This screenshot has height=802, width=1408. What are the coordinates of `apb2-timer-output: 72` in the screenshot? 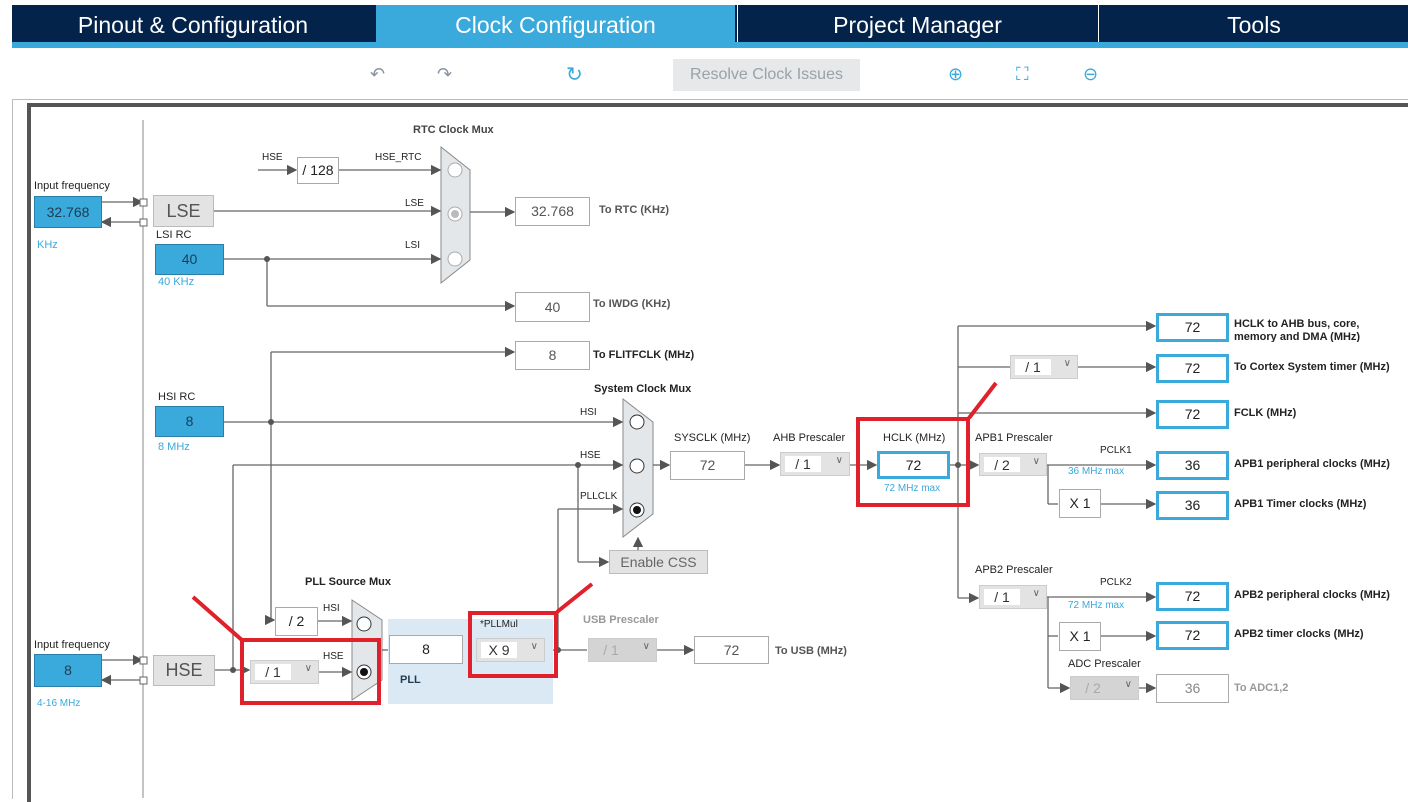 It's located at (1192, 635).